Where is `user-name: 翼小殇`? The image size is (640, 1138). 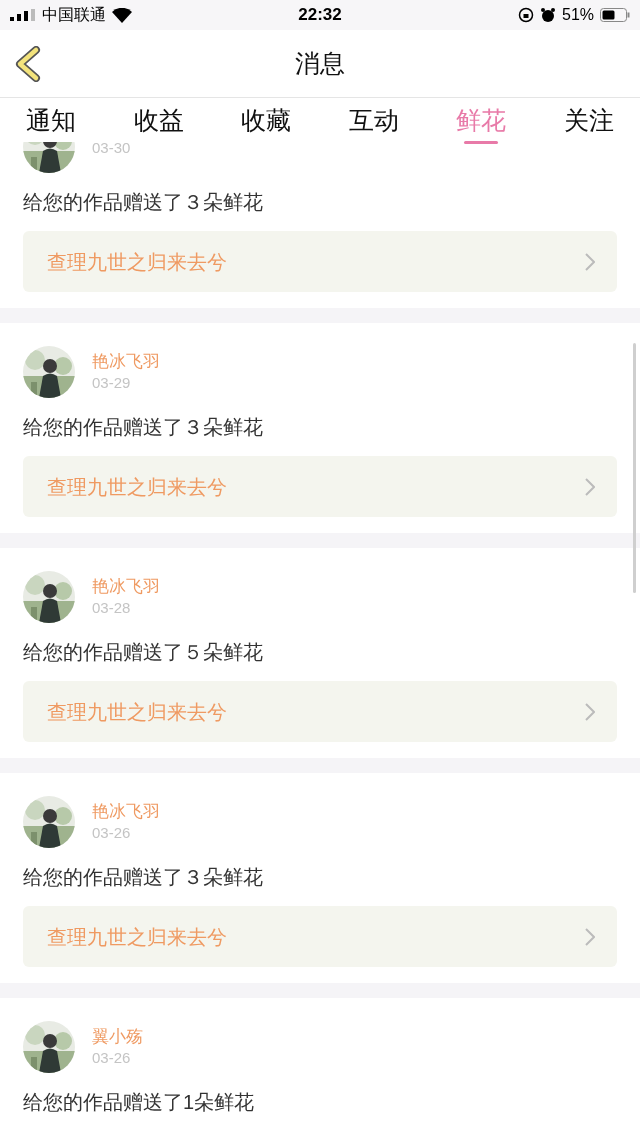
user-name: 翼小殇 is located at coordinates (117, 1036).